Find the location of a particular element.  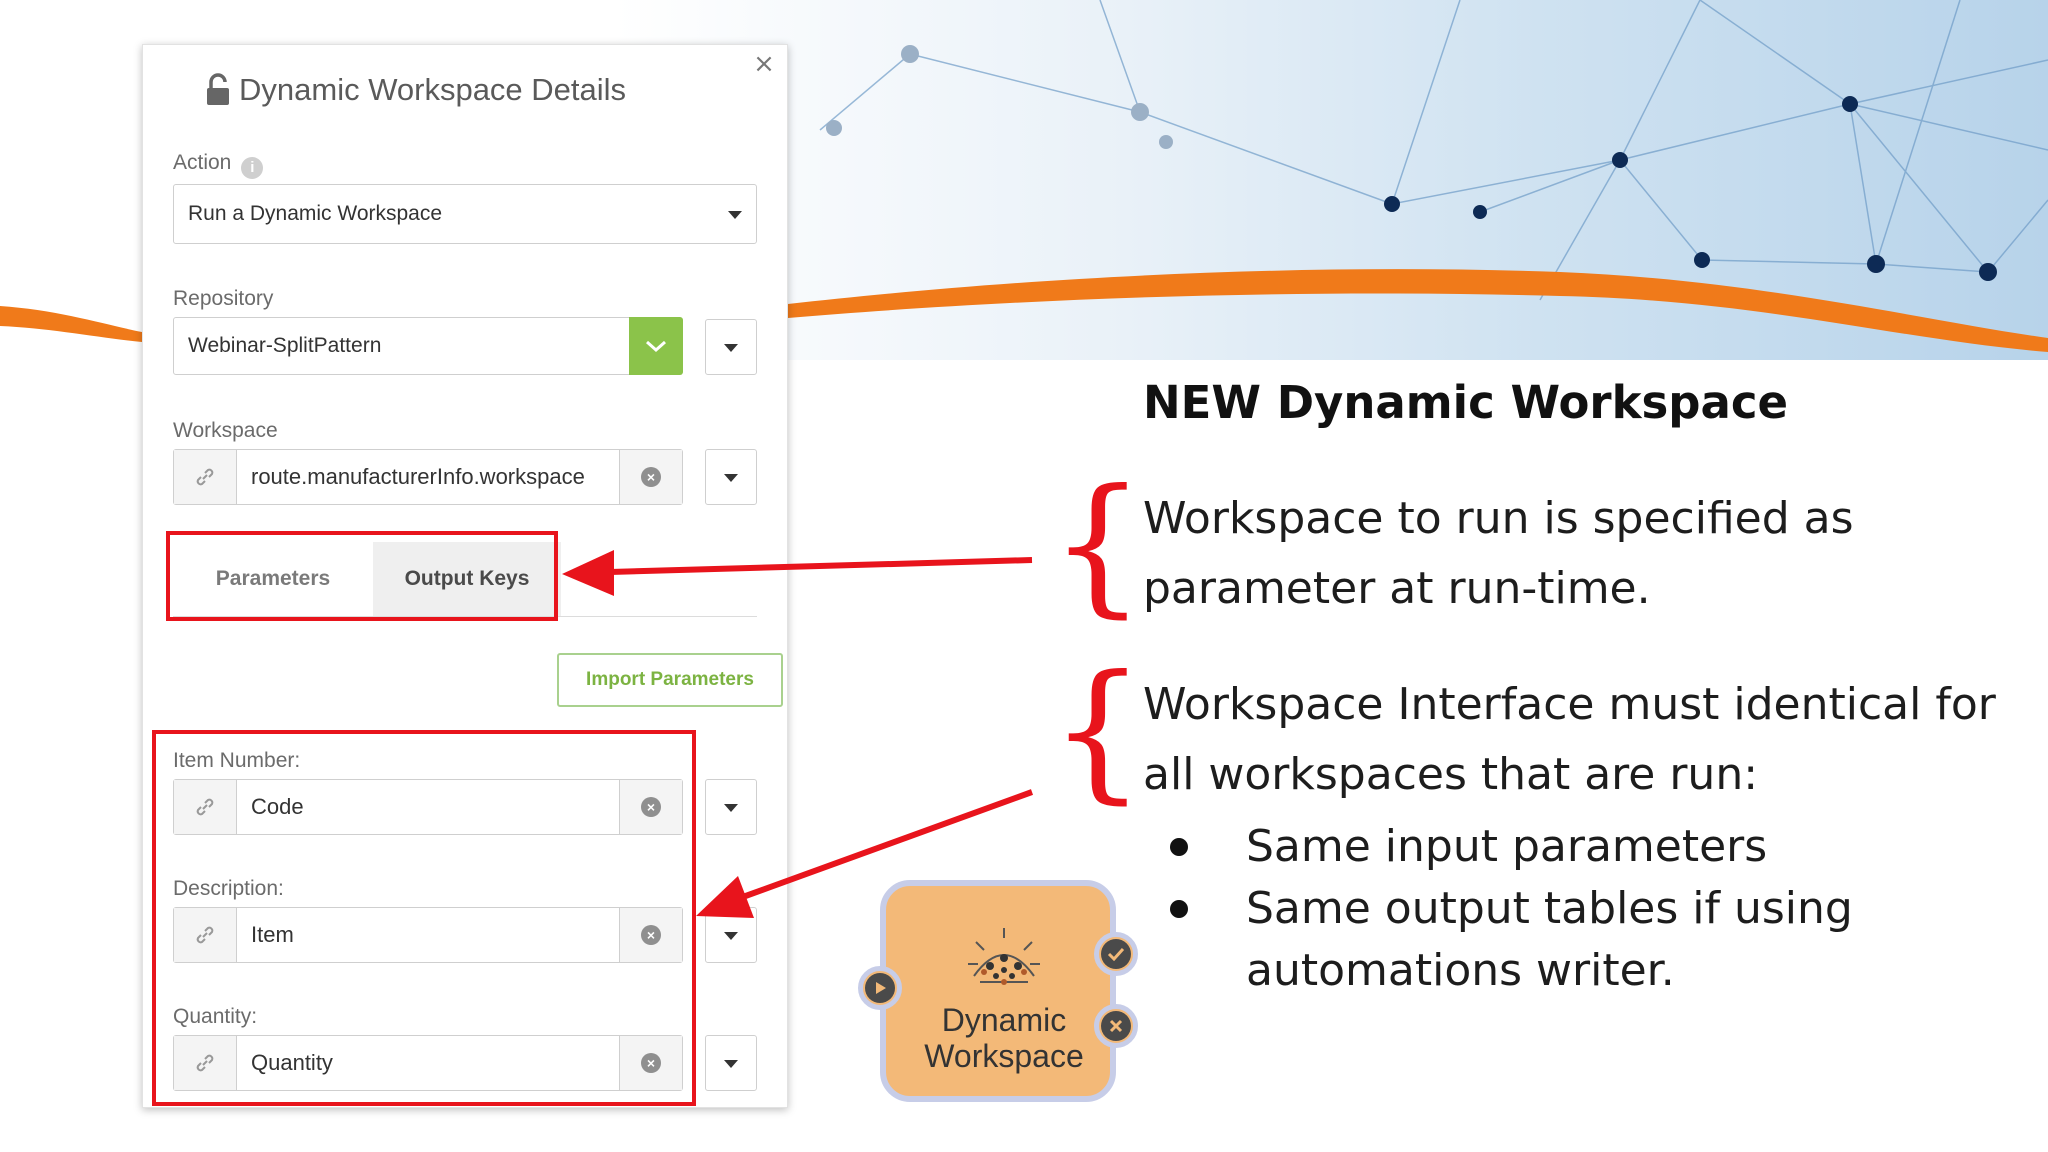

check-icon is located at coordinates (1116, 954).